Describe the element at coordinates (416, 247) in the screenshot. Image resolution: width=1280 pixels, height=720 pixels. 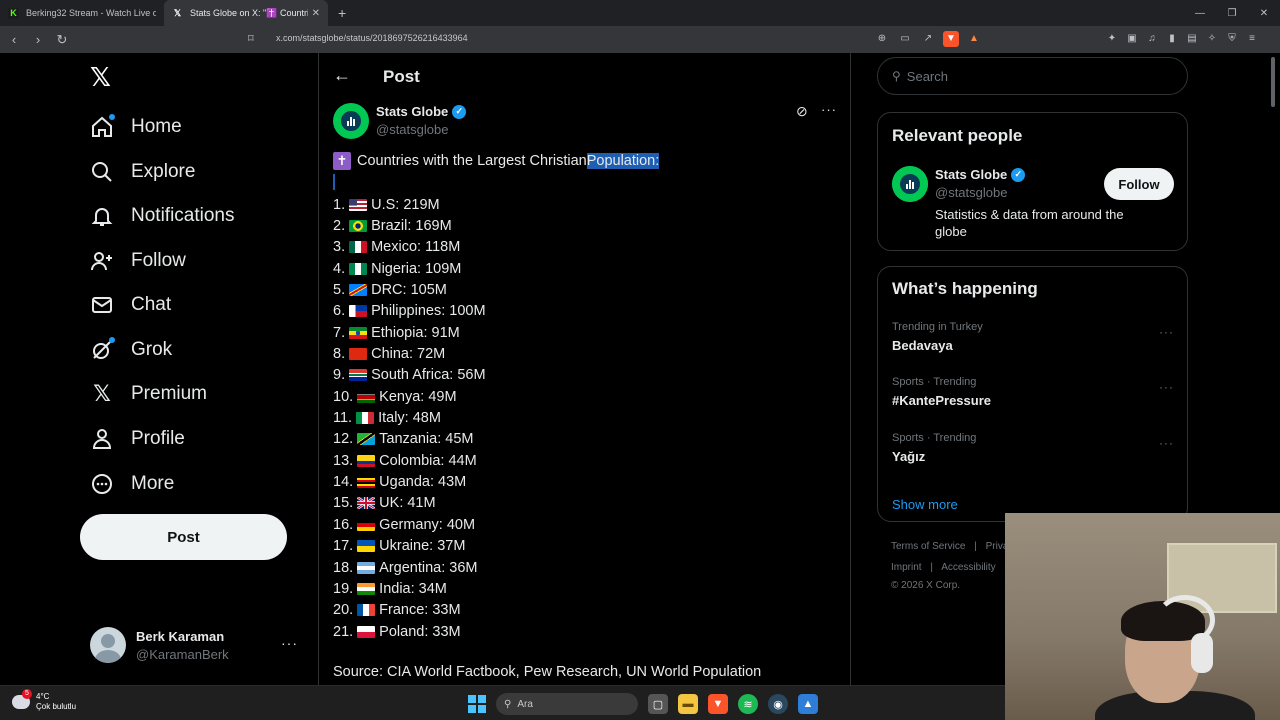
I see `list-item-label: Mexico: 118M` at that location.